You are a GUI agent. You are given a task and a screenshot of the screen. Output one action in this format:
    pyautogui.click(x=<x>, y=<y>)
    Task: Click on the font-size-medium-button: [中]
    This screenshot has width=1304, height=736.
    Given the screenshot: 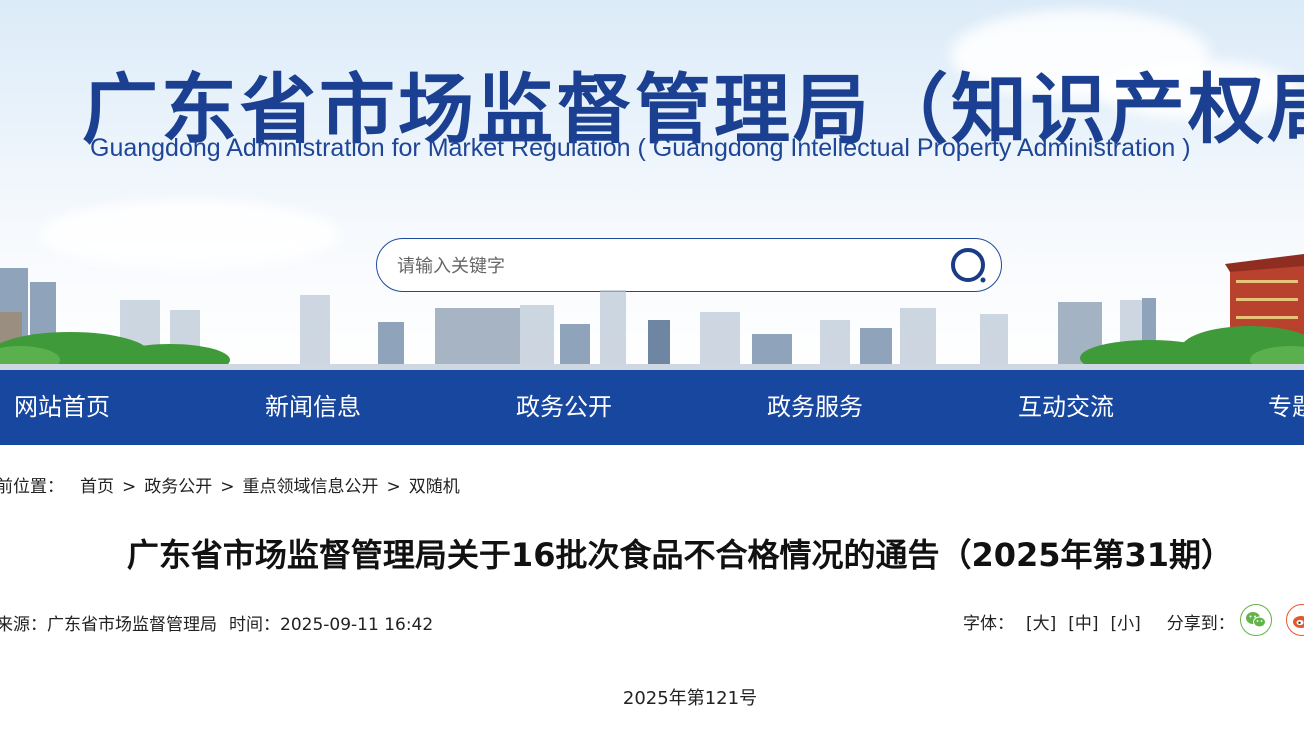 What is the action you would take?
    pyautogui.click(x=1083, y=624)
    